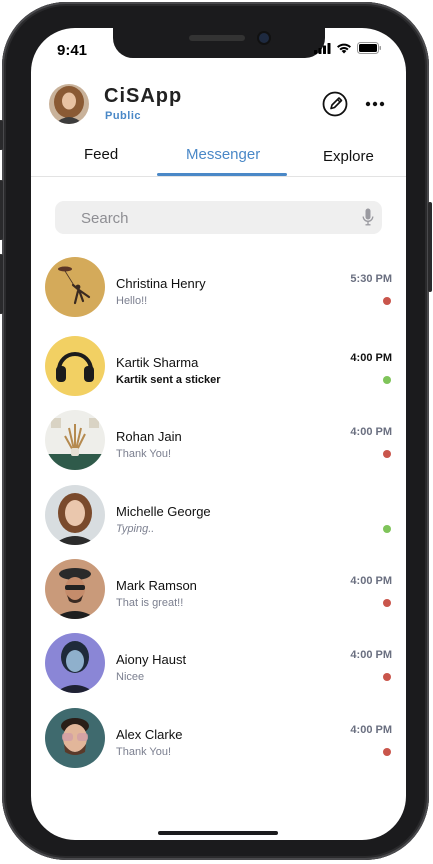  Describe the element at coordinates (369, 48) in the screenshot. I see `battery-icon` at that location.